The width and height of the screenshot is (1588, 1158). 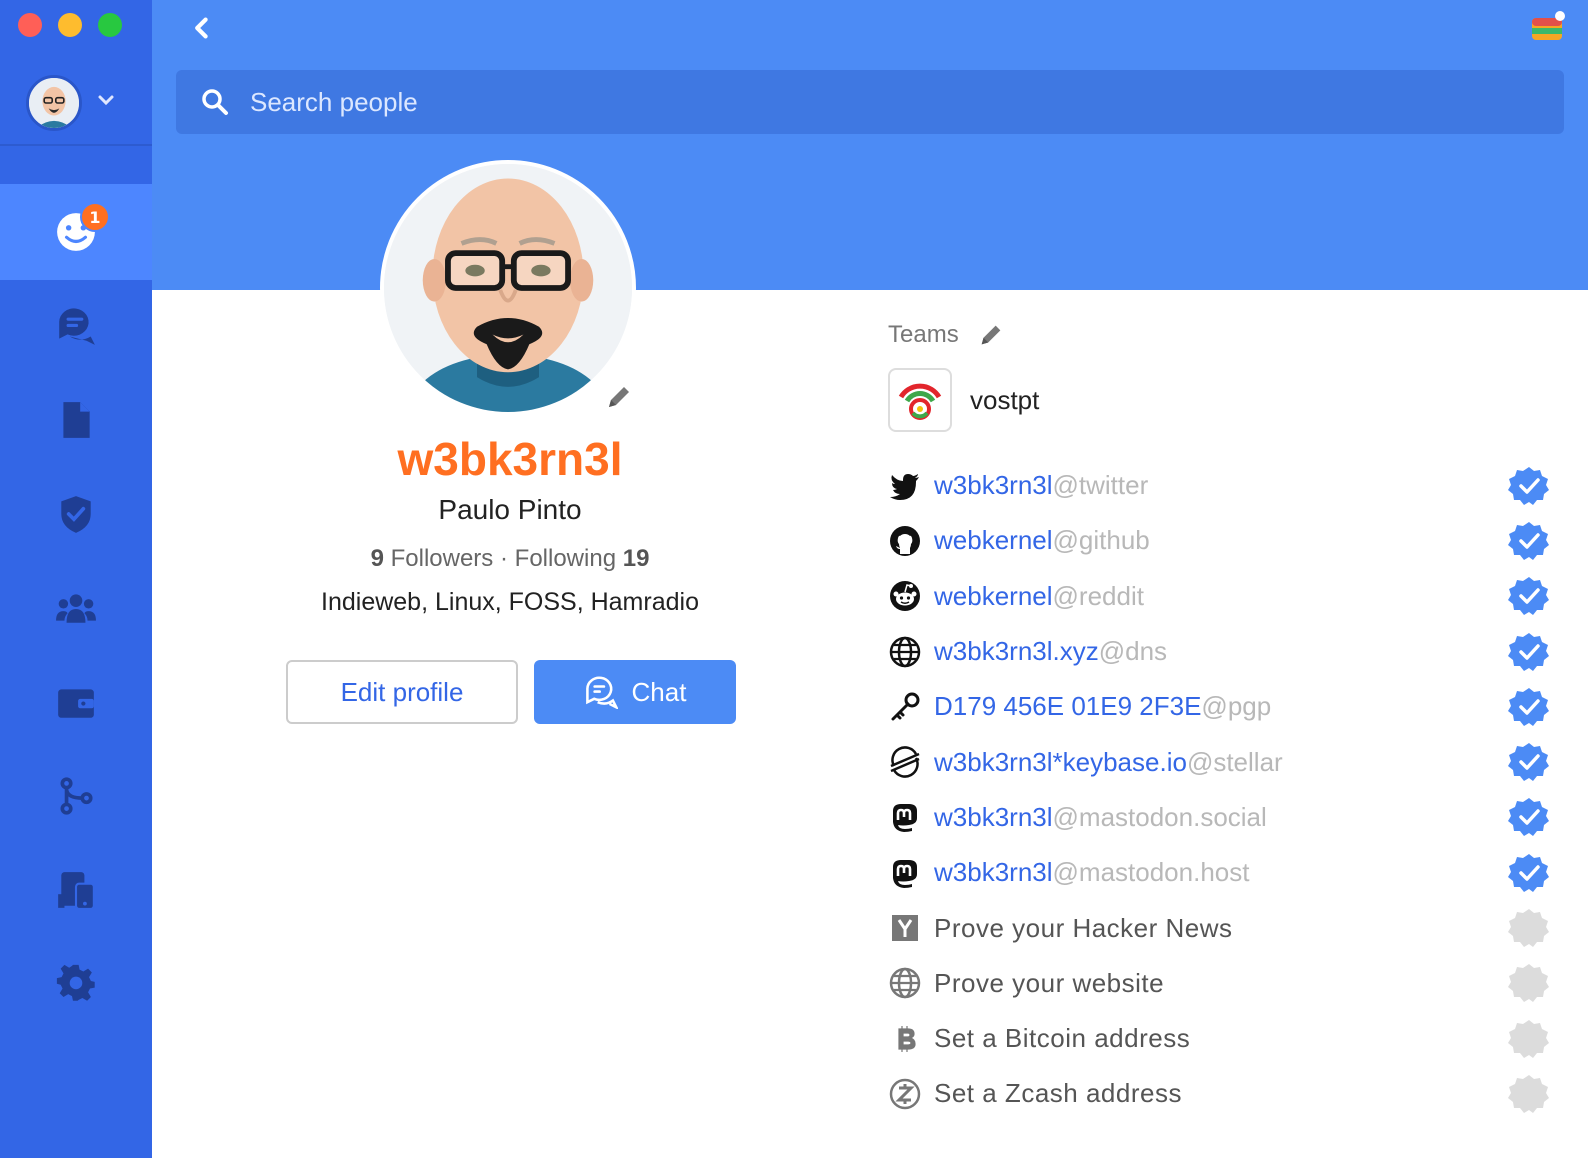 I want to click on sidebar-item-settings, so click(x=76, y=984).